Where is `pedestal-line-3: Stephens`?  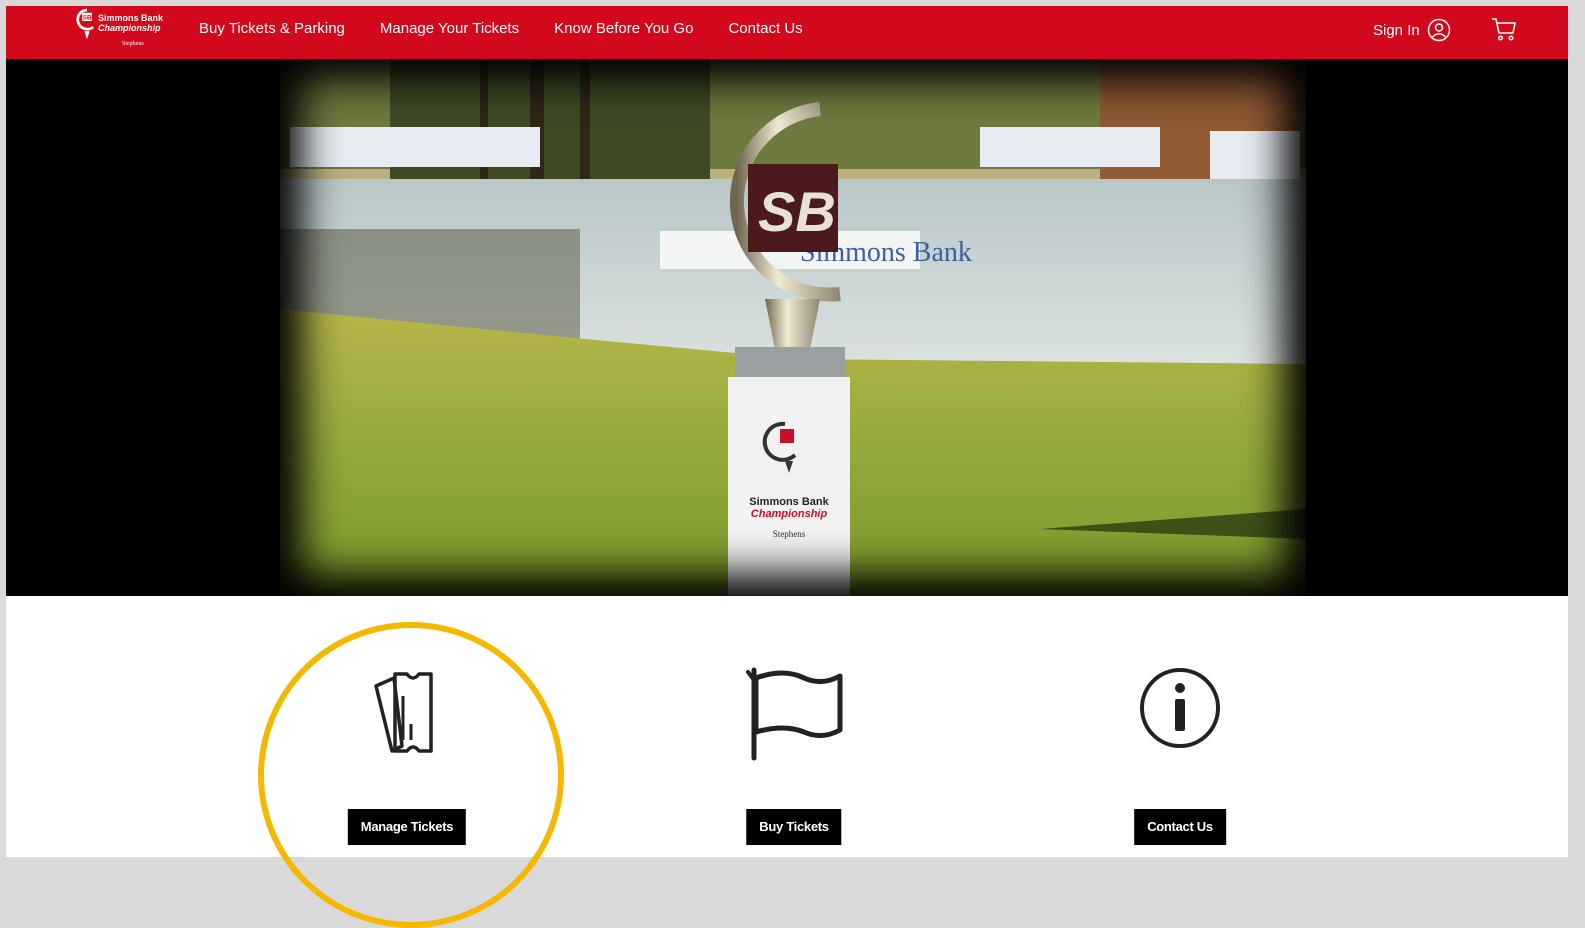
pedestal-line-3: Stephens is located at coordinates (789, 534).